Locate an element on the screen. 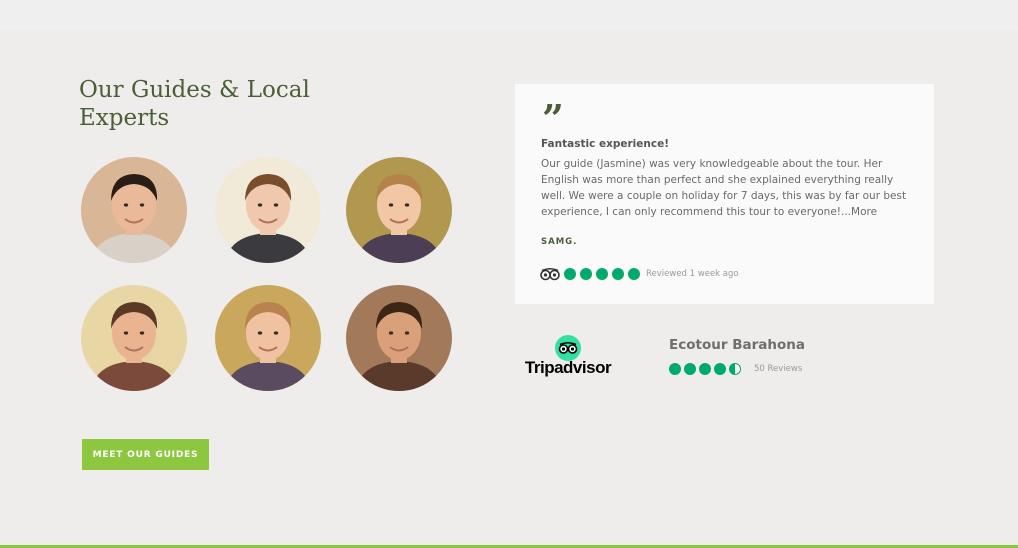  review-title: Fantastic experience! is located at coordinates (605, 144).